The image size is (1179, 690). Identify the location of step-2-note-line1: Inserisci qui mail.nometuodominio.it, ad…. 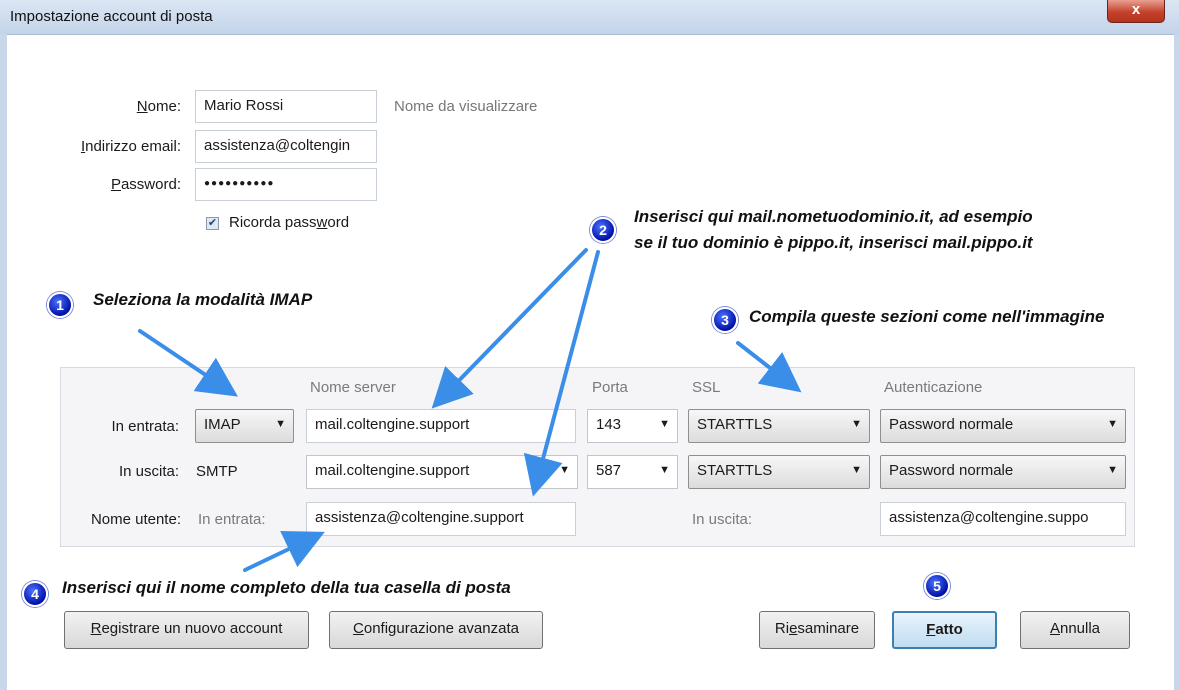
(833, 216).